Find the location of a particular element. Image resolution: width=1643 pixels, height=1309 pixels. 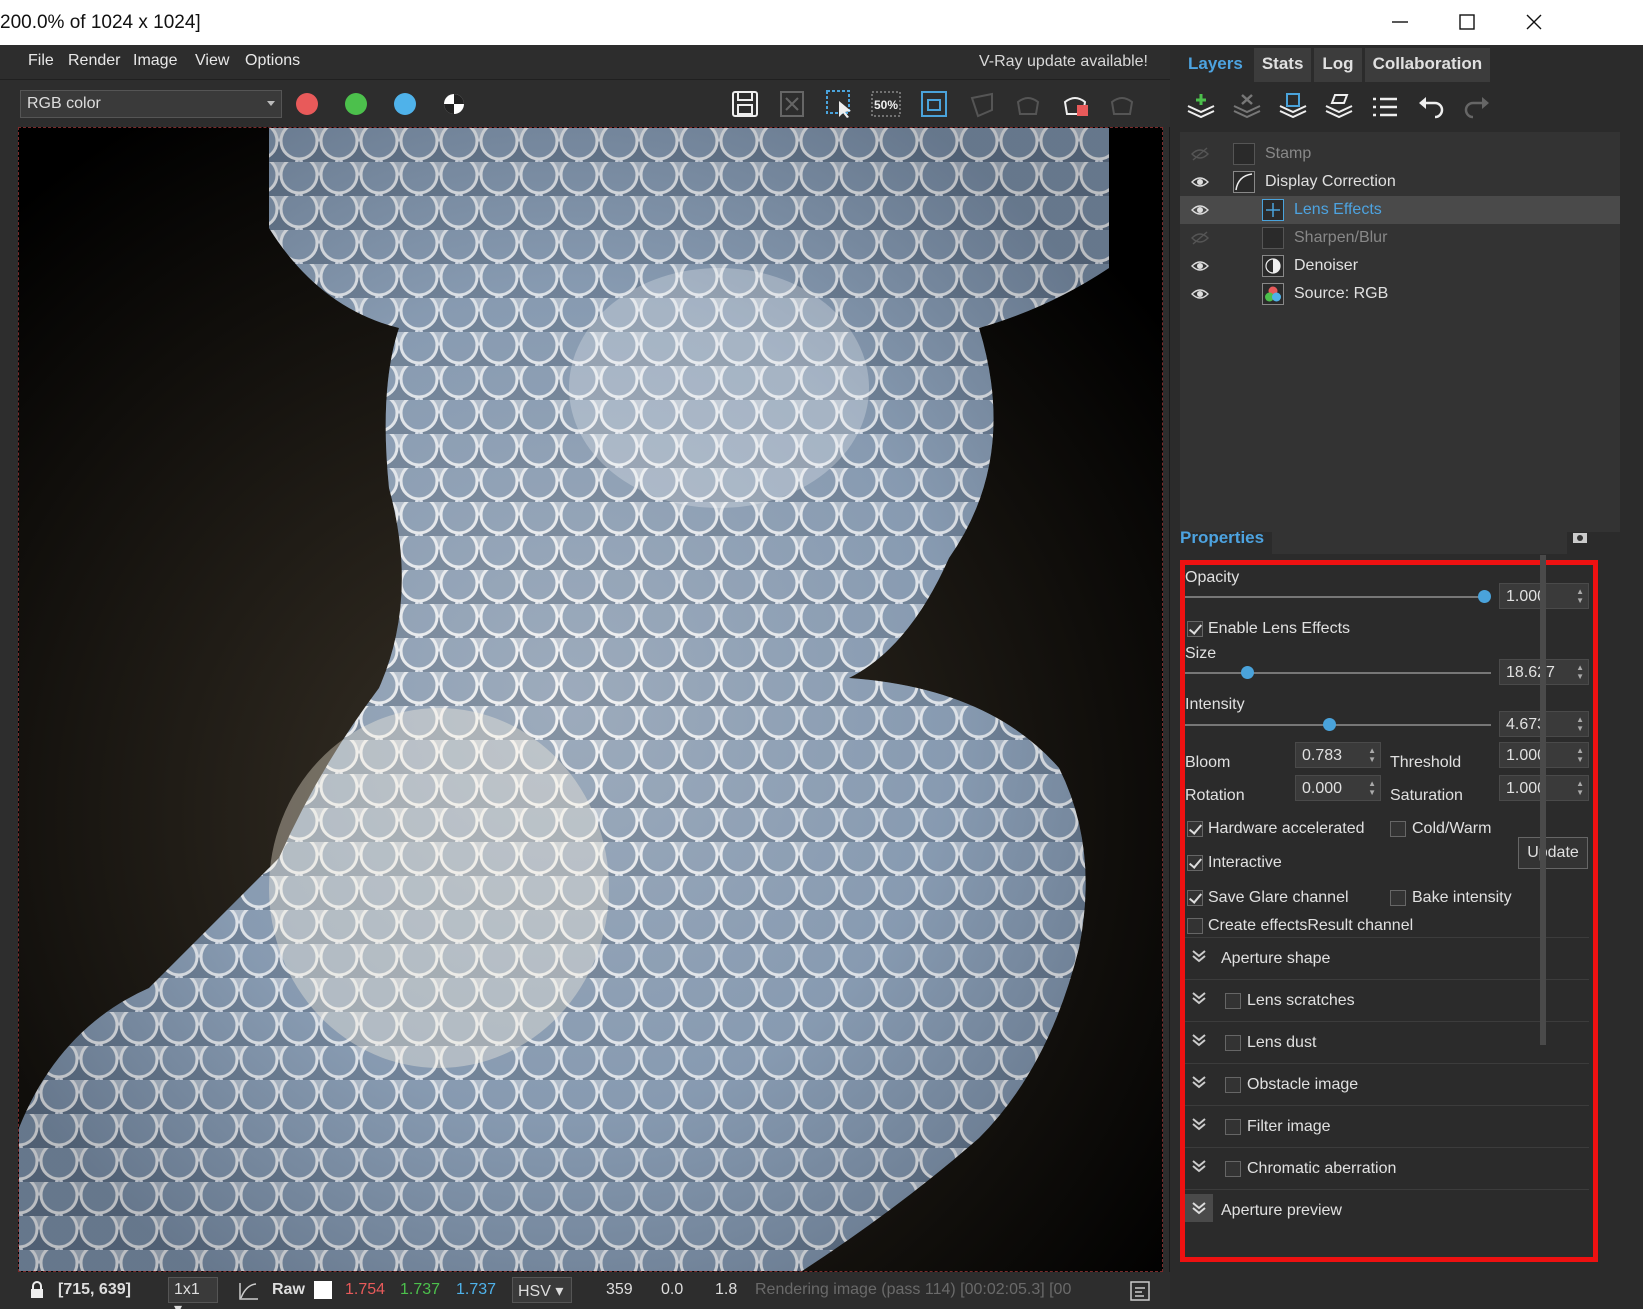

camera-icon is located at coordinates (1580, 539).